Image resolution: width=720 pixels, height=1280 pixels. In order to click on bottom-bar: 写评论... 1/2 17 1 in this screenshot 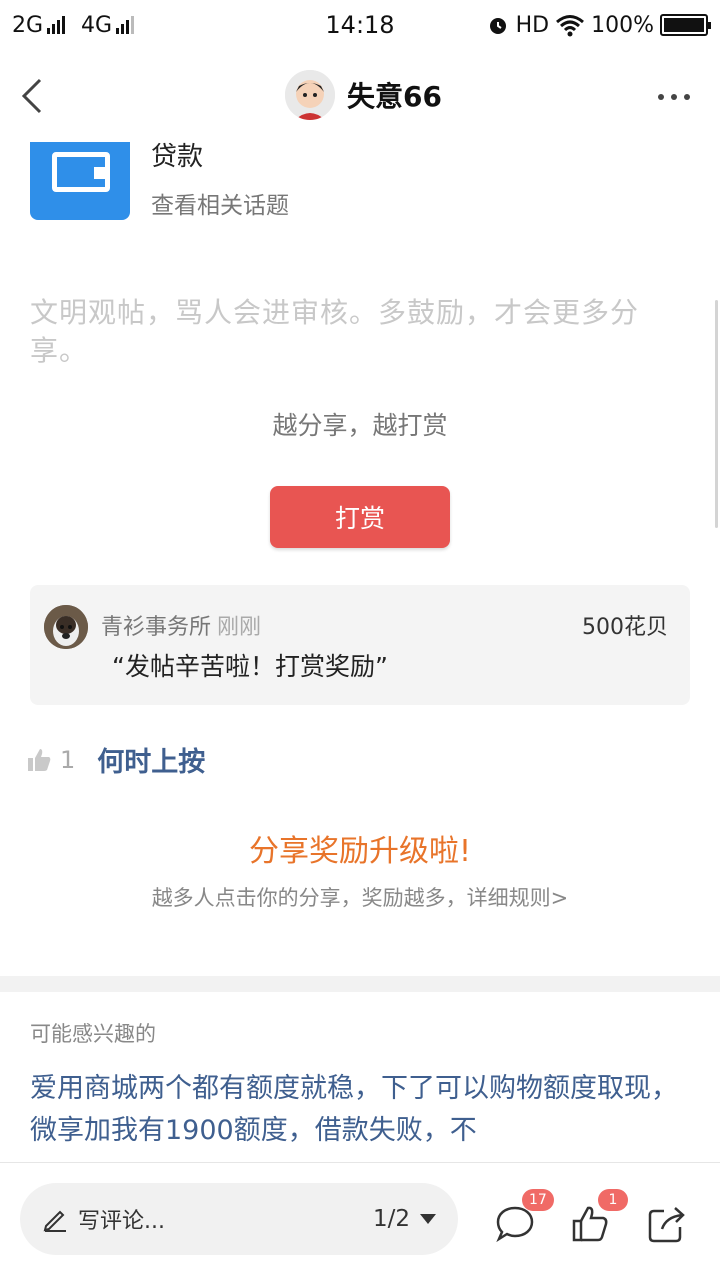, I will do `click(360, 1221)`.